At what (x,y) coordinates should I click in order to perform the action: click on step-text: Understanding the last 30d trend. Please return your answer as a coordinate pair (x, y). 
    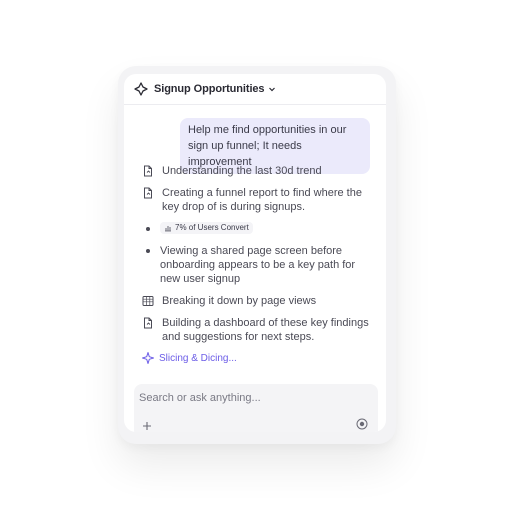
    Looking at the image, I should click on (242, 171).